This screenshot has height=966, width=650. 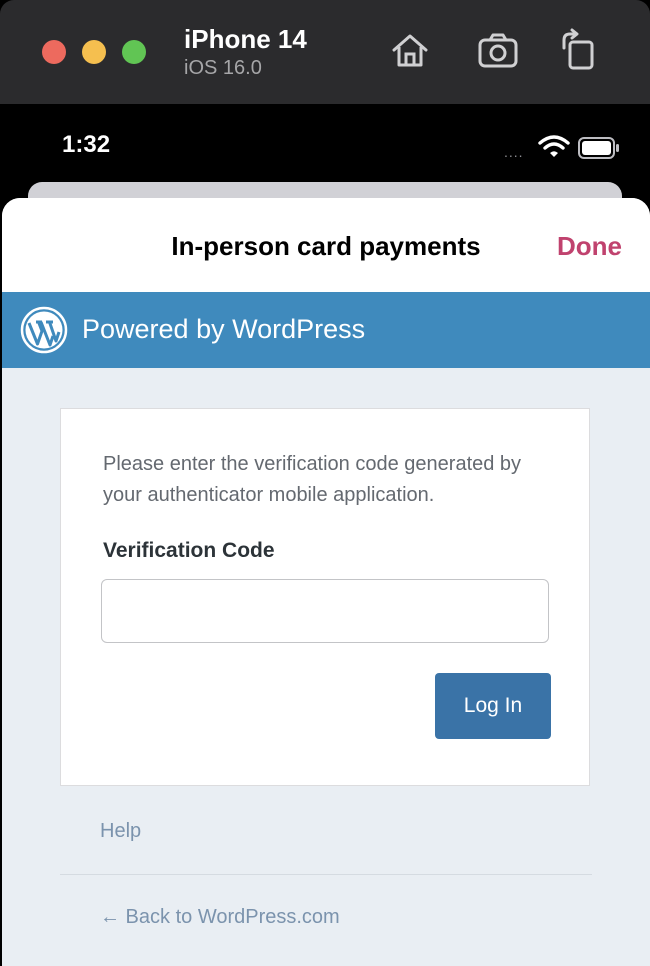 I want to click on wordpress-logo-icon, so click(x=44, y=330).